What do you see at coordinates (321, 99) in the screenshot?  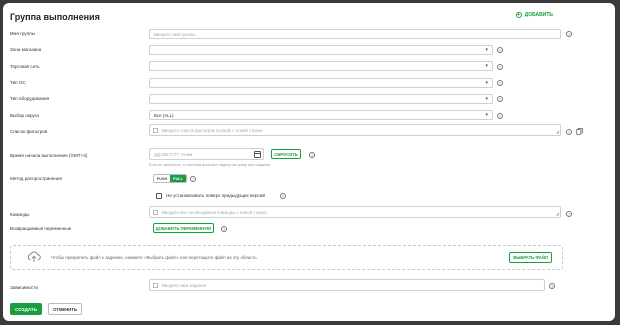 I see `hardware-type-select: ▾` at bounding box center [321, 99].